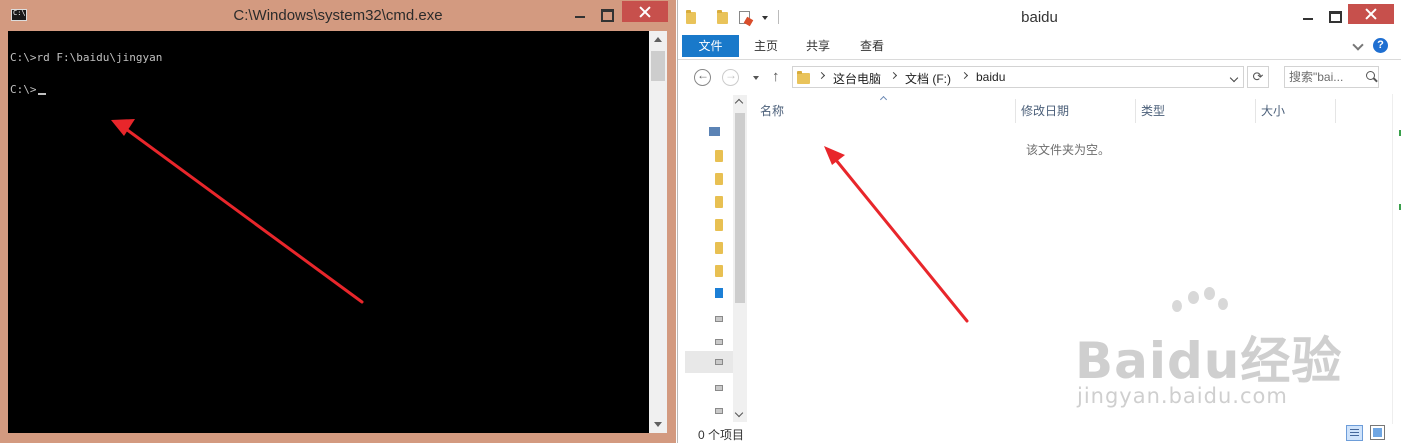  I want to click on text-cursor, so click(41, 94).